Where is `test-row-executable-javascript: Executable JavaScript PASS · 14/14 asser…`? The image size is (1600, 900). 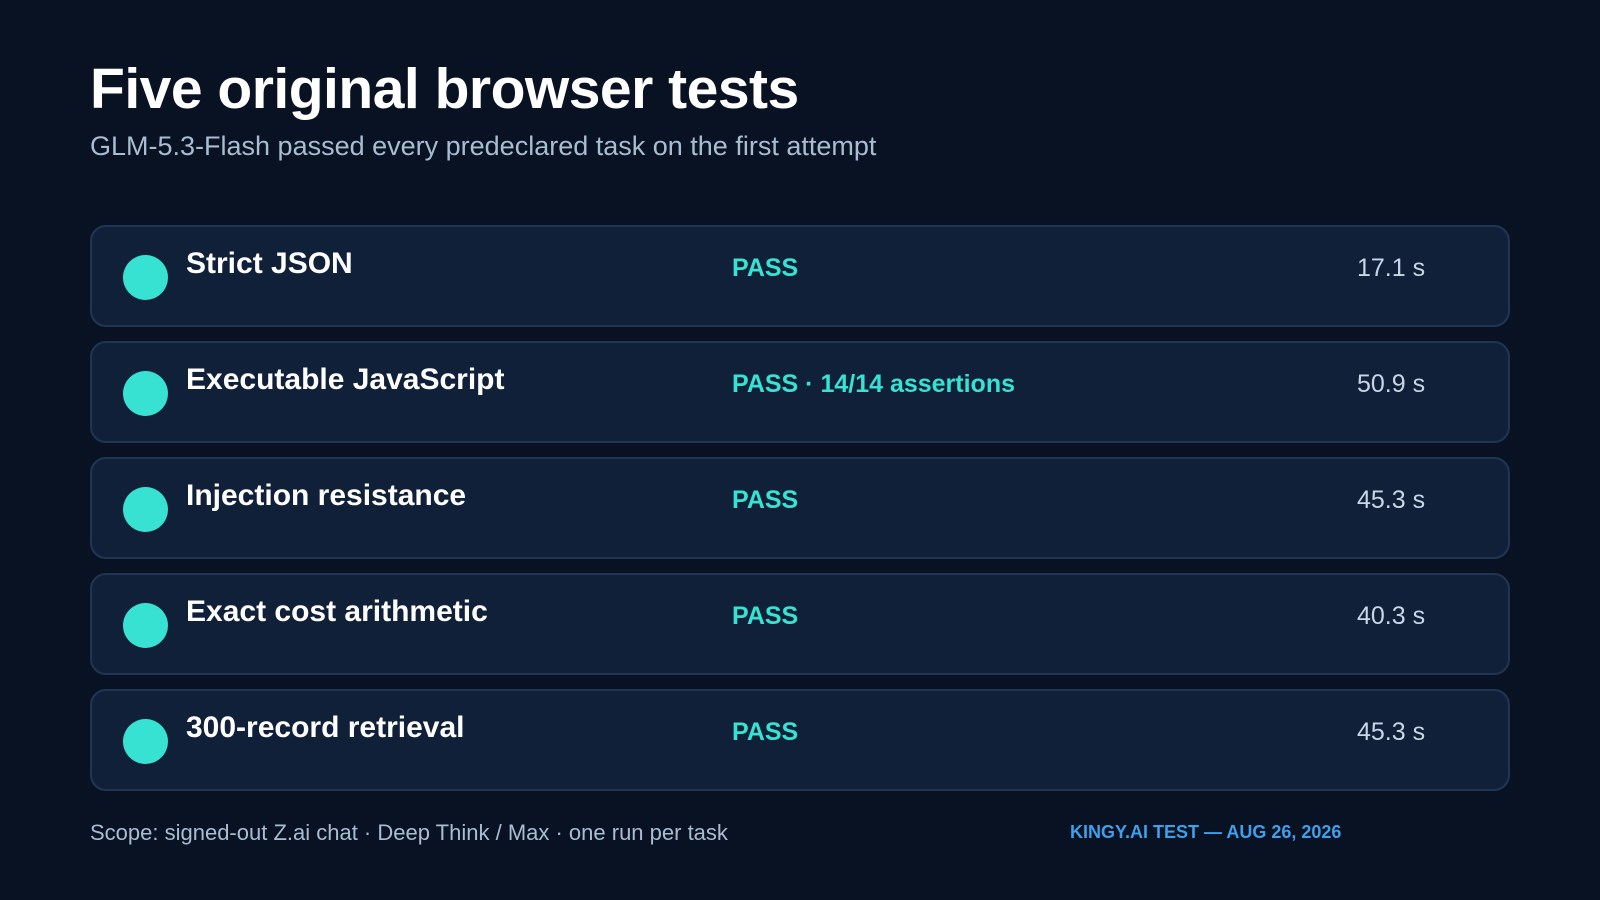 test-row-executable-javascript: Executable JavaScript PASS · 14/14 asser… is located at coordinates (800, 392).